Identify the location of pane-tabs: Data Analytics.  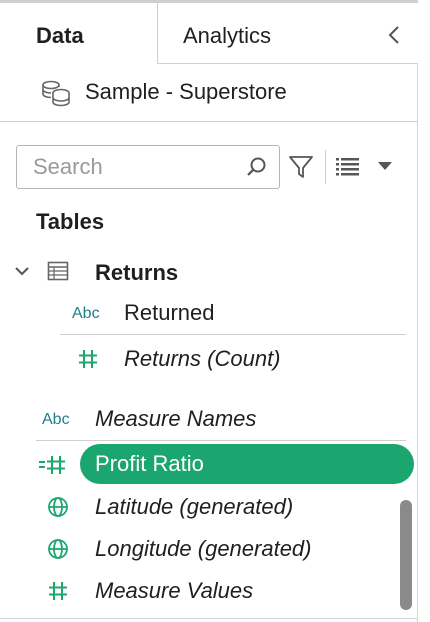
(209, 32).